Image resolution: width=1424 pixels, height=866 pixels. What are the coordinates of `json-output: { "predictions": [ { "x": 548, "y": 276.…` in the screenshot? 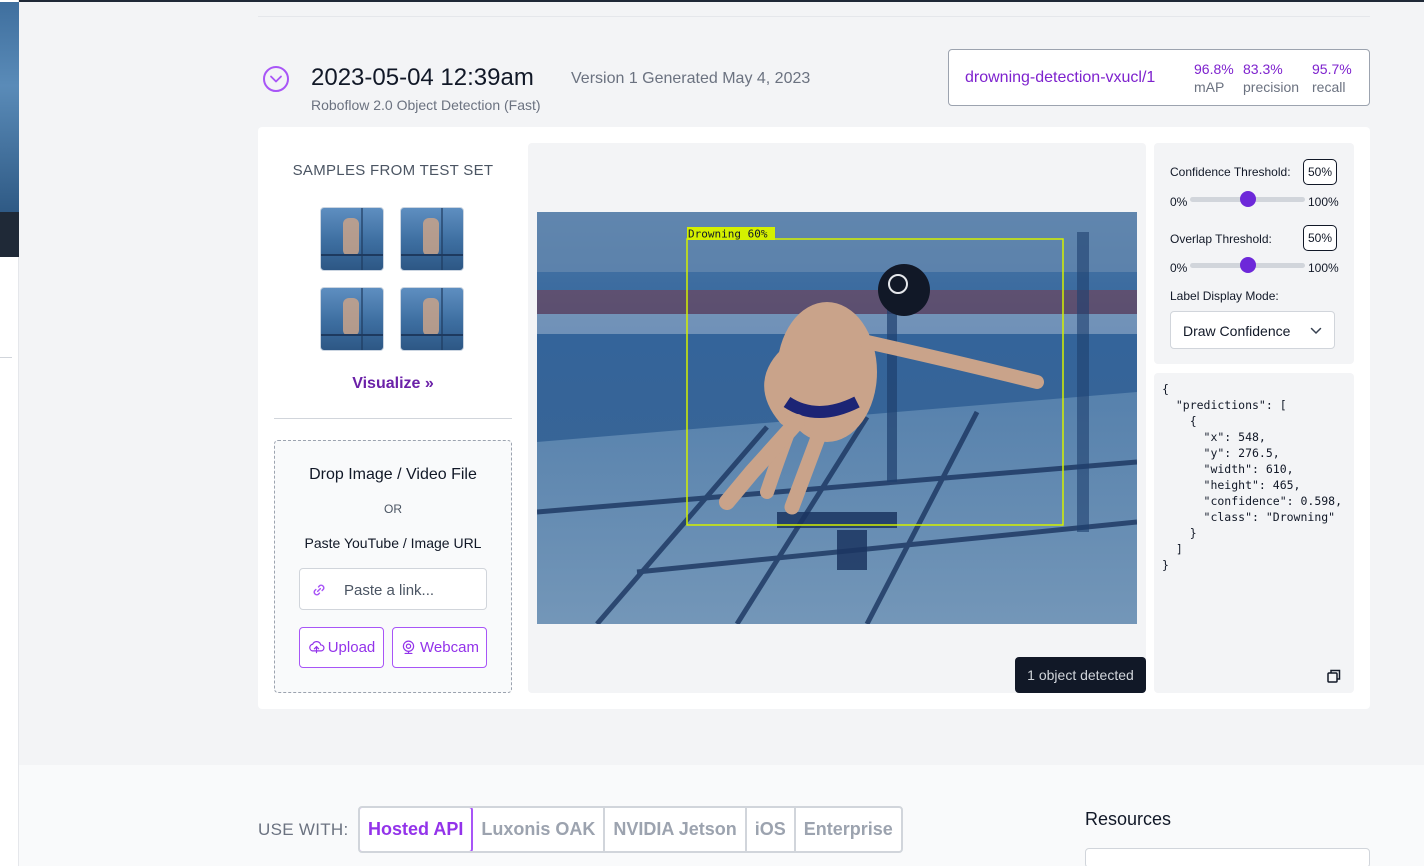 It's located at (1252, 477).